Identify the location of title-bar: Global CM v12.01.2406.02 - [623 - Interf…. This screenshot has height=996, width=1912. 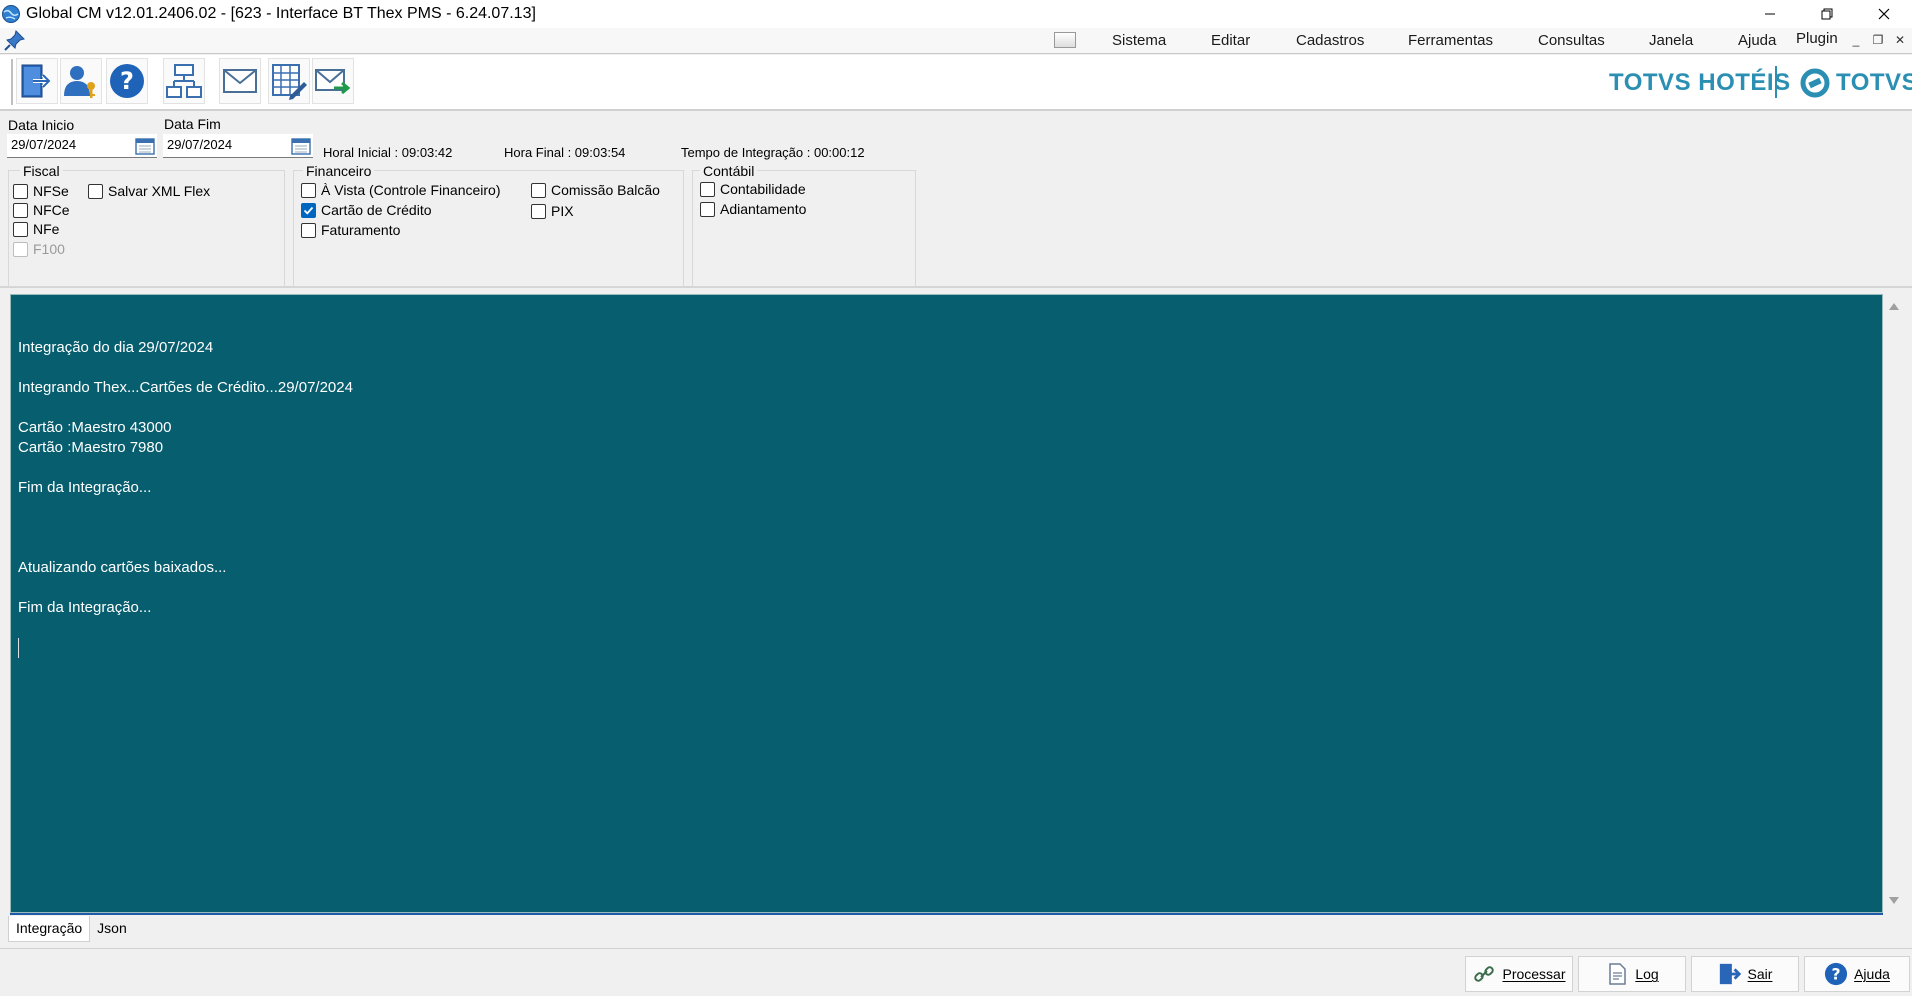
(956, 14).